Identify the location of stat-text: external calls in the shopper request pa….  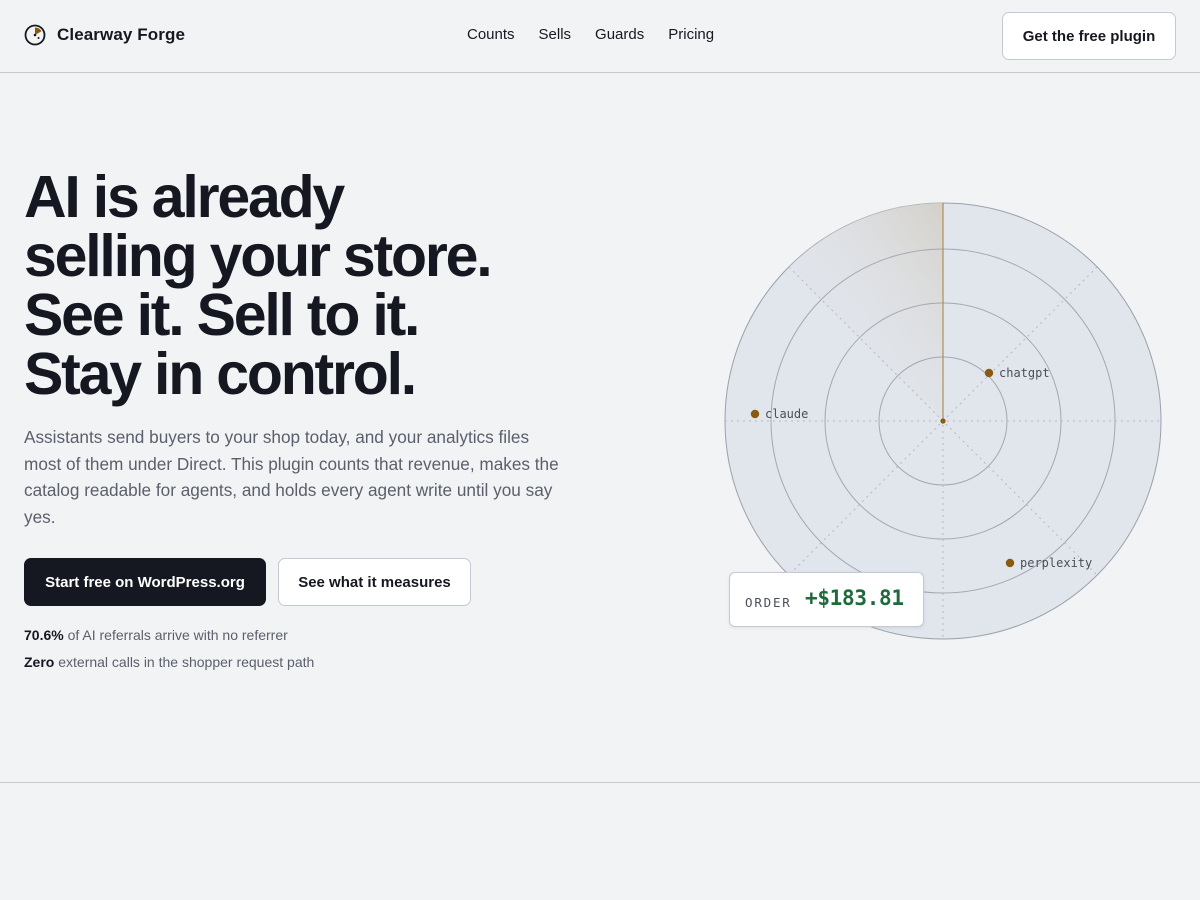
(184, 662).